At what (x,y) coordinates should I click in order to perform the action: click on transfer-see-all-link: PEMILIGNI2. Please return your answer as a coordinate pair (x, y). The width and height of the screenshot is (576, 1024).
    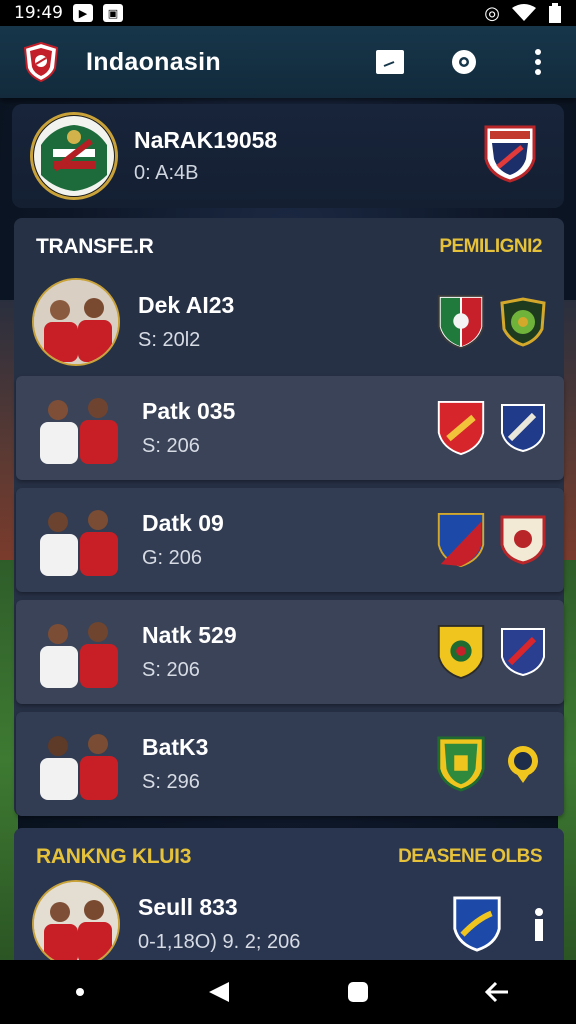
    Looking at the image, I should click on (490, 247).